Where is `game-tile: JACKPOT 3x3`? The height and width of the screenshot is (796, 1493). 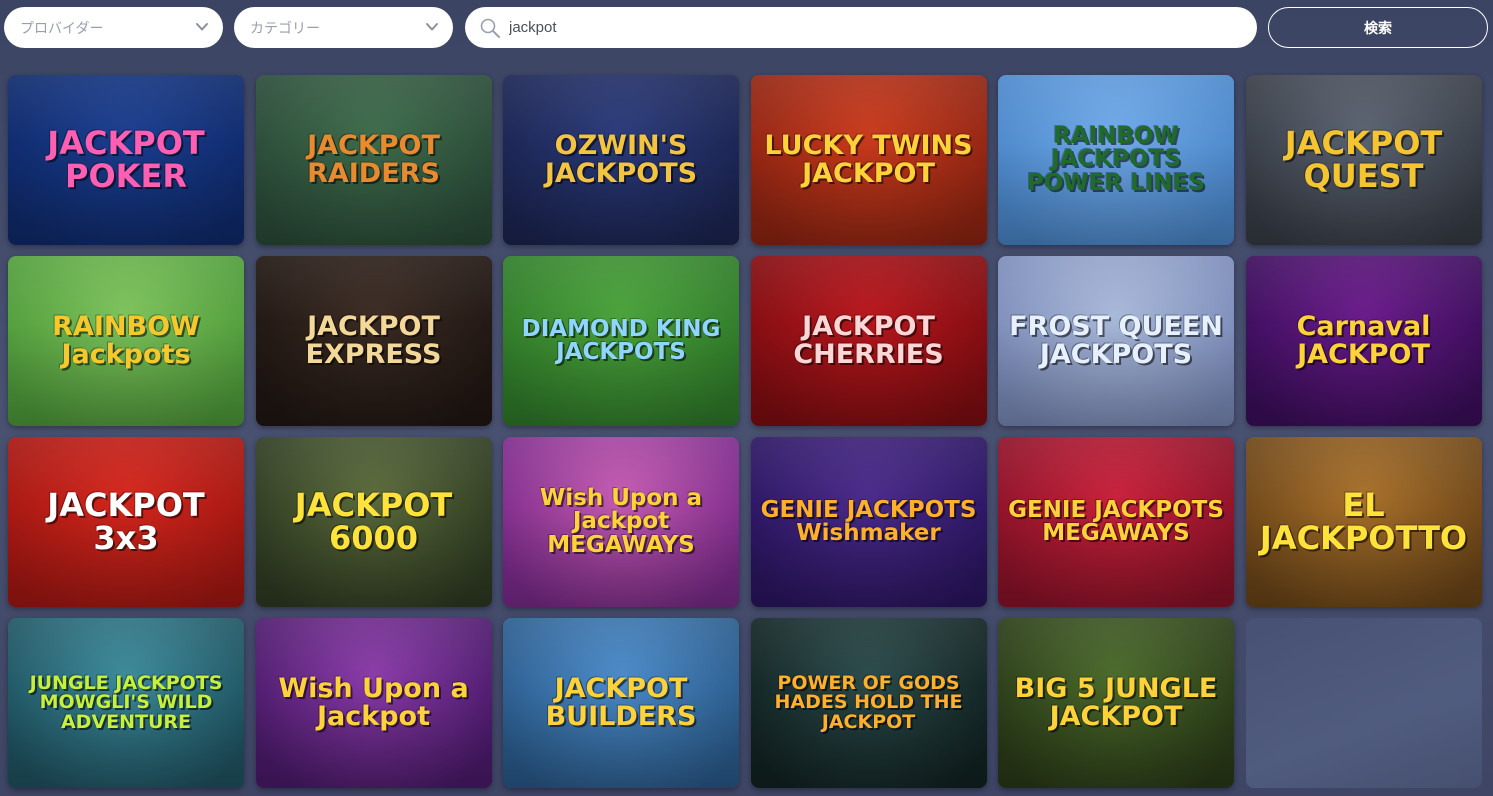 game-tile: JACKPOT 3x3 is located at coordinates (126, 522).